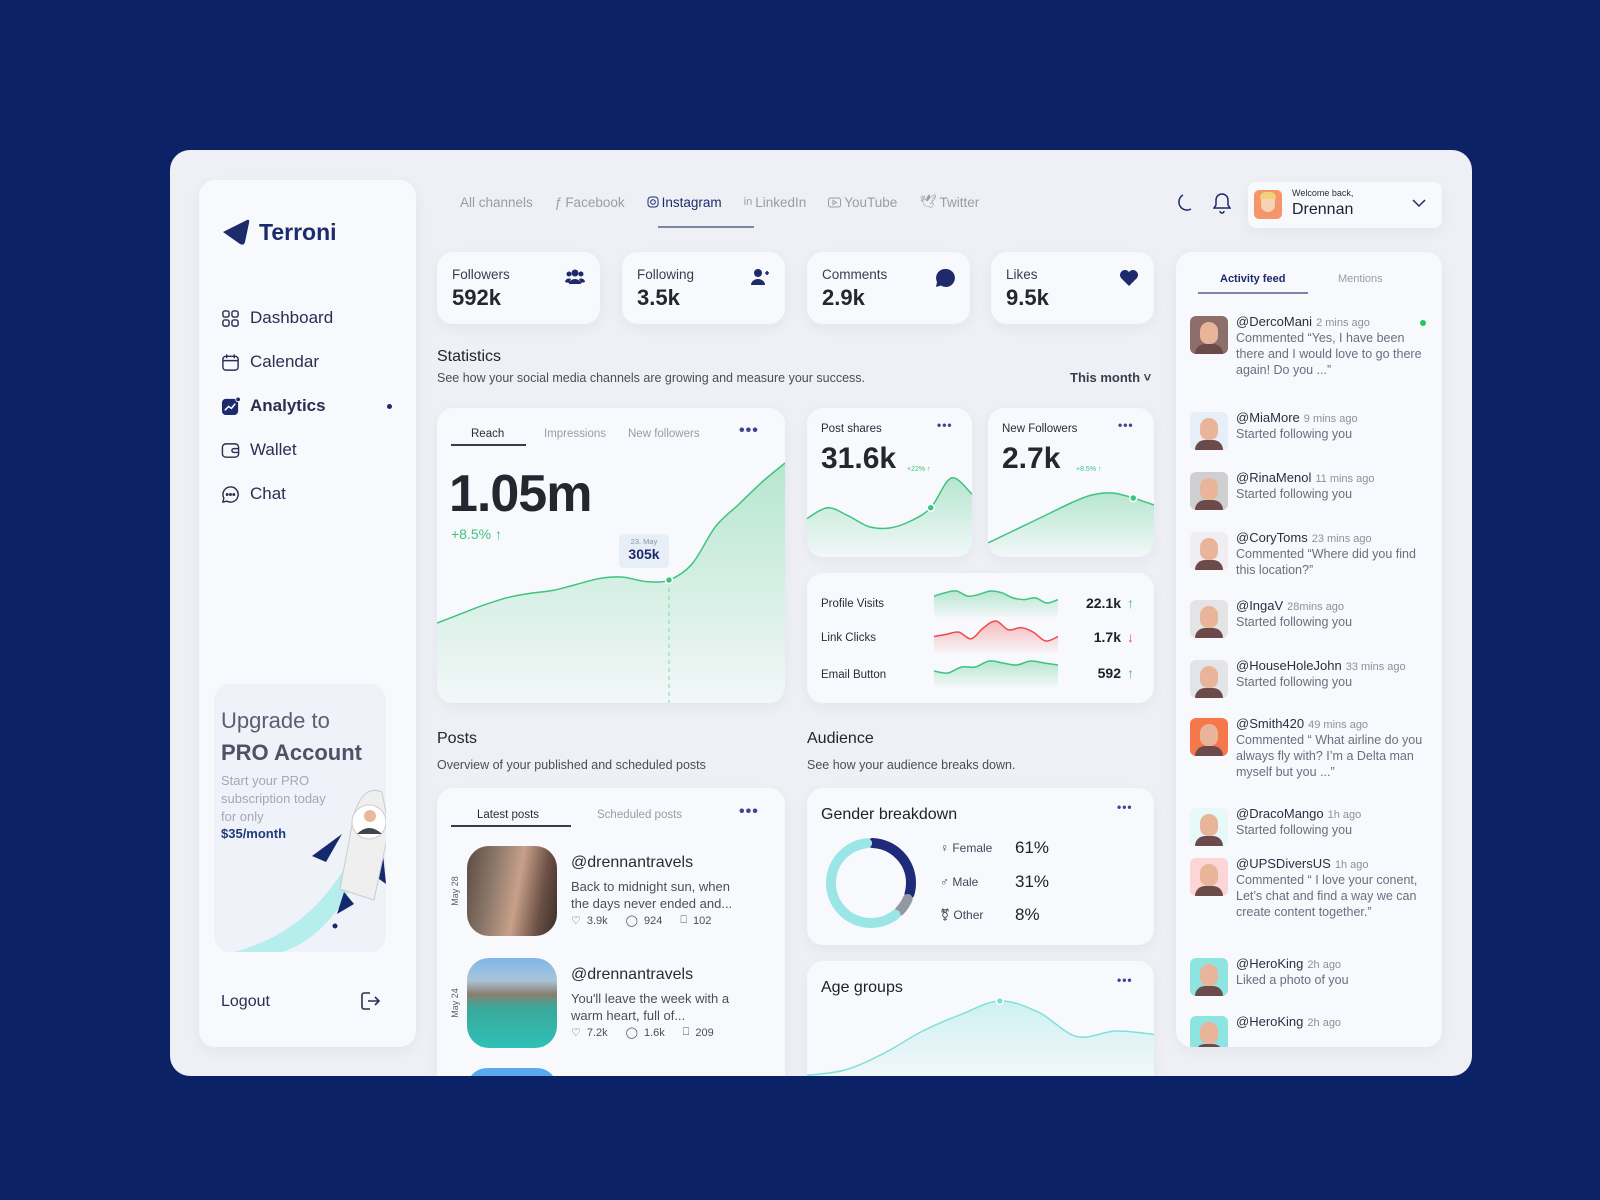  I want to click on activity-time: 28mins ago, so click(1316, 607).